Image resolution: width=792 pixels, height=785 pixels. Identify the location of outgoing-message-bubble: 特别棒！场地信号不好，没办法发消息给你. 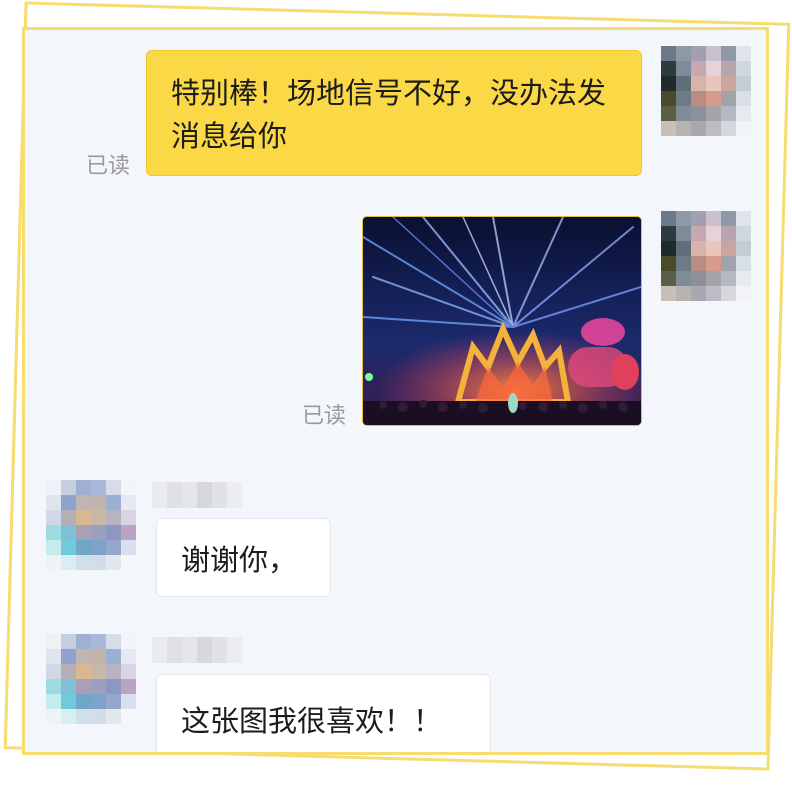
(394, 113).